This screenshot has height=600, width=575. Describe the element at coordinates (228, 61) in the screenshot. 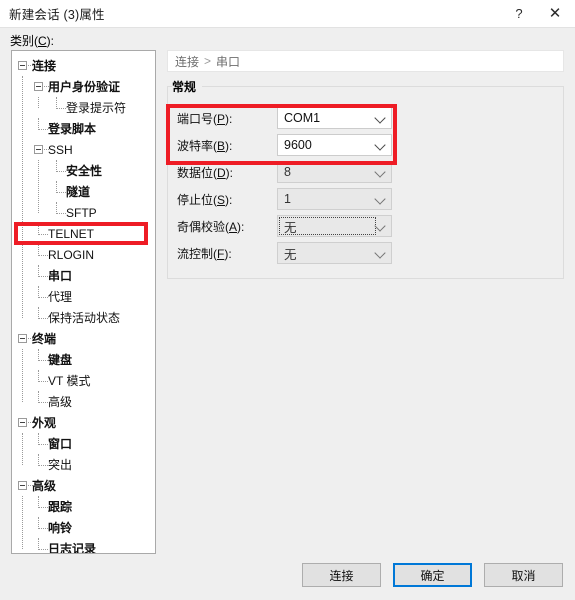

I see `breadcrumb-current: 串口` at that location.